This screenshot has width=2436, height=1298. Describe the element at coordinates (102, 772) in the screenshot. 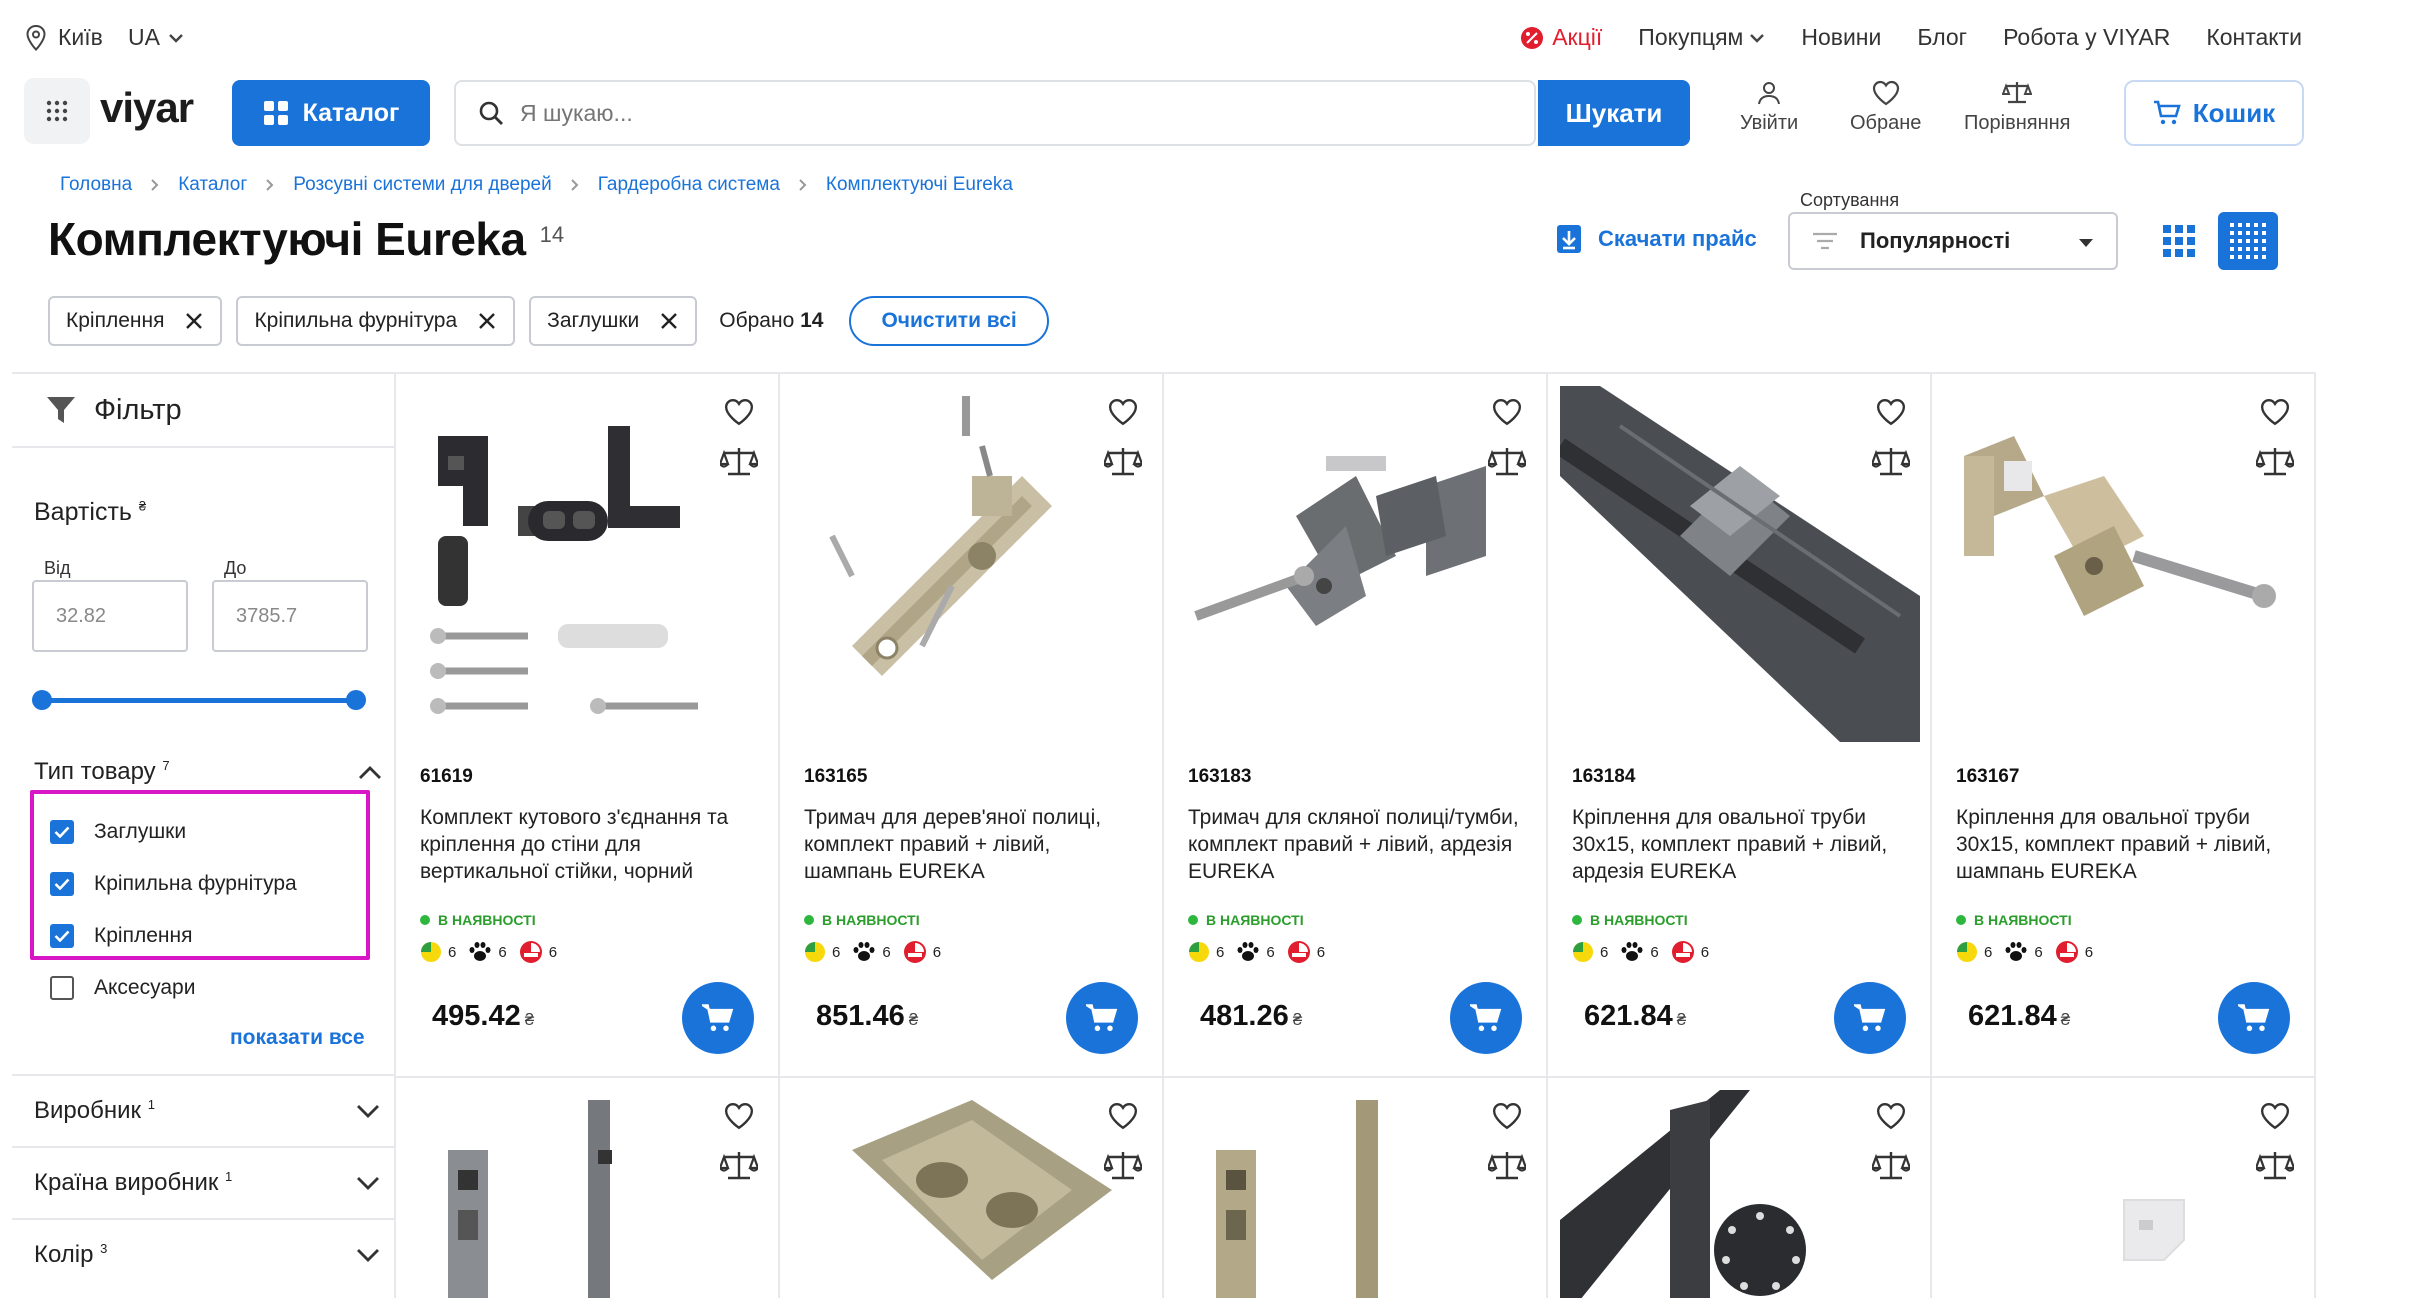

I see `product-type-title: Тип товару 7` at that location.